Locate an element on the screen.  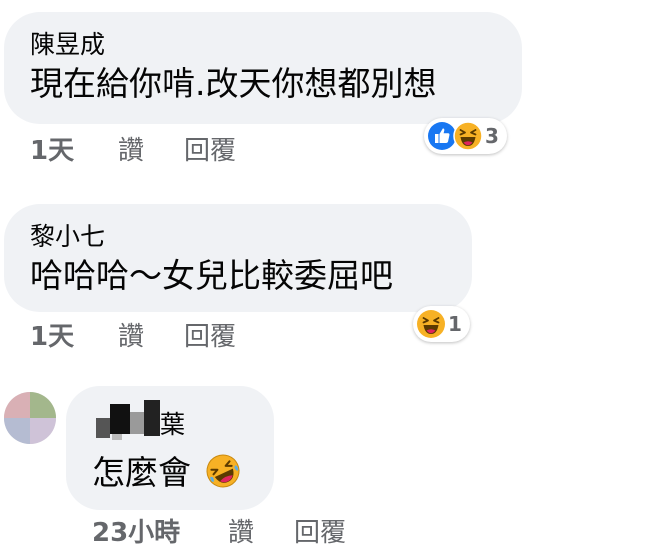
comment-text: 怎麼會 is located at coordinates (167, 472).